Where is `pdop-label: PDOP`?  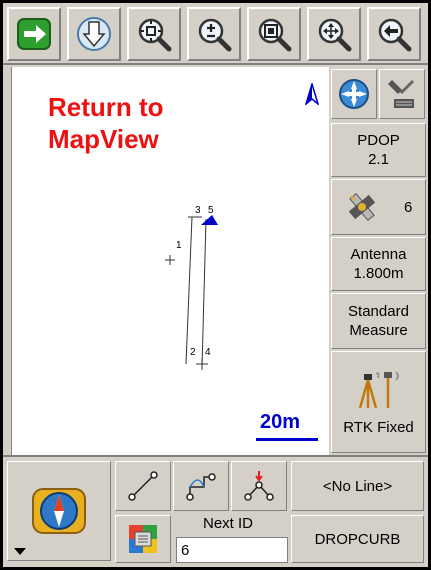 pdop-label: PDOP is located at coordinates (378, 140).